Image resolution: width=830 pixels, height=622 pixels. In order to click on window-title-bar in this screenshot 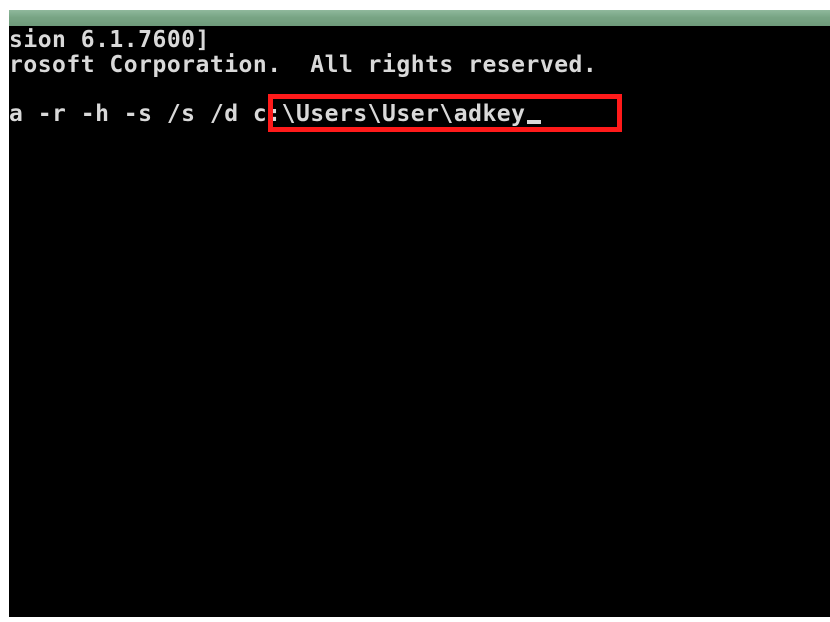, I will do `click(419, 18)`.